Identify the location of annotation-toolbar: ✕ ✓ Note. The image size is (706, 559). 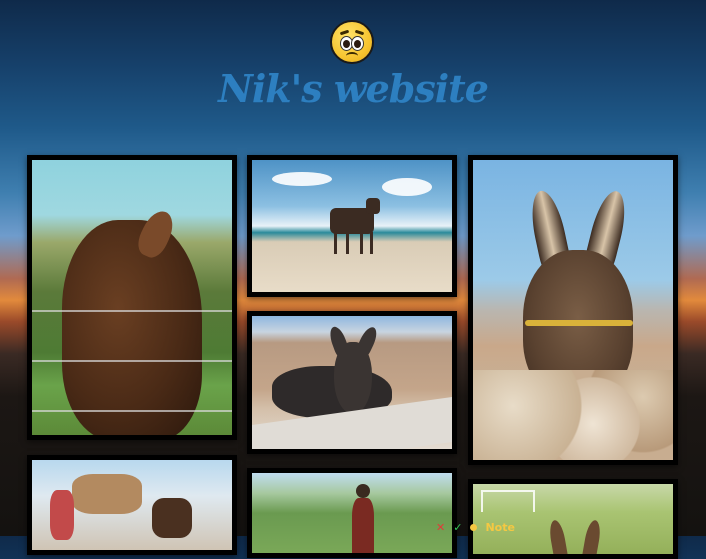
(475, 527).